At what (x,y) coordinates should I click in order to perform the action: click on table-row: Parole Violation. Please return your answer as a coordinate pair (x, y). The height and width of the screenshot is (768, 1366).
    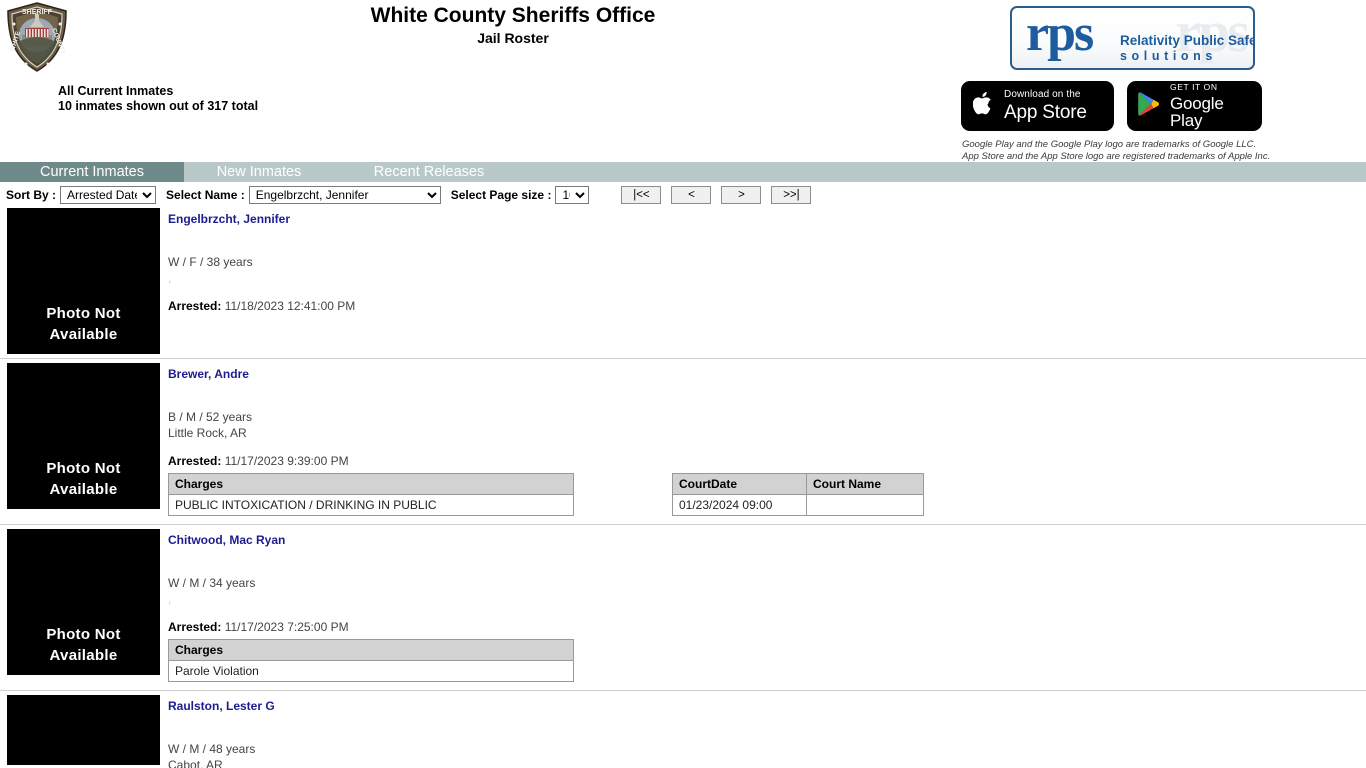
    Looking at the image, I should click on (371, 671).